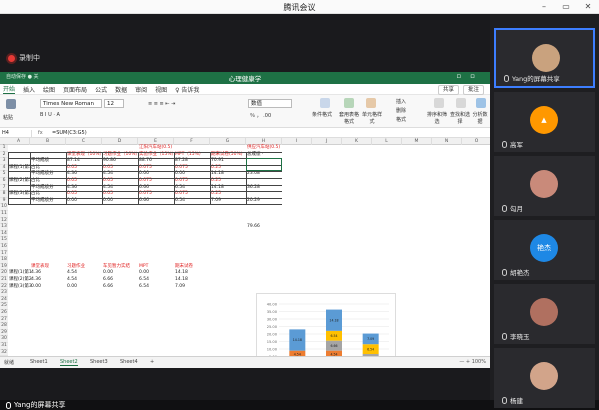 The image size is (599, 410). Describe the element at coordinates (152, 362) in the screenshot. I see `add-sheet-button: +` at that location.